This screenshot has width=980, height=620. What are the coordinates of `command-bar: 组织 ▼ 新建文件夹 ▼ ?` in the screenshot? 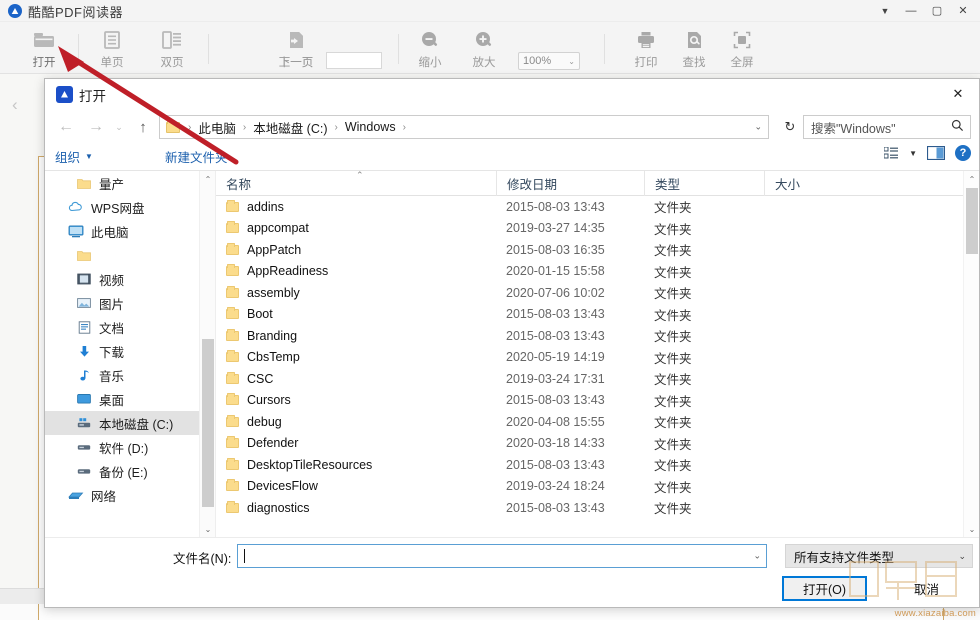 It's located at (512, 157).